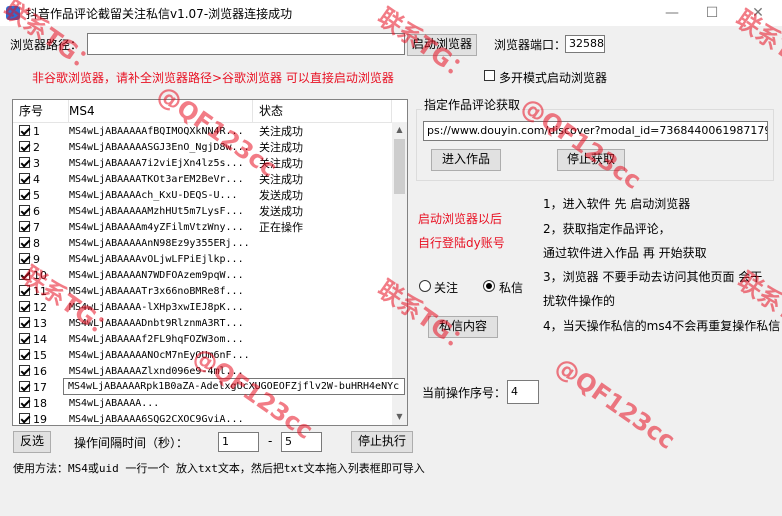 Image resolution: width=782 pixels, height=516 pixels. I want to click on row-number-text: 1, so click(36, 131).